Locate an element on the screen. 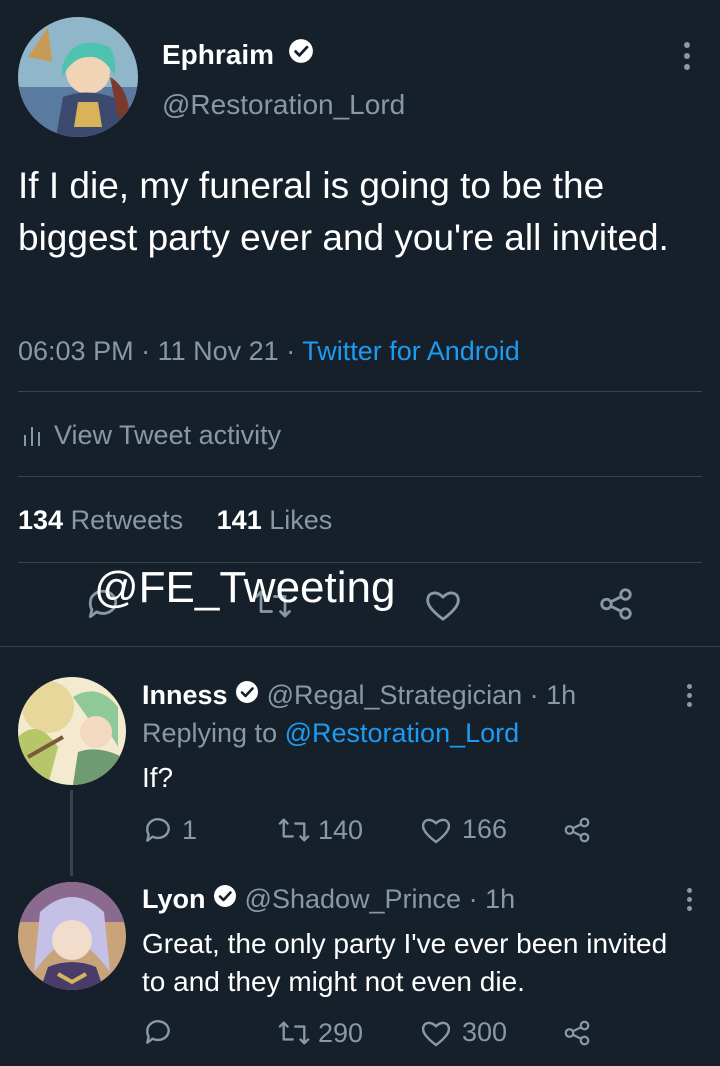 The image size is (720, 1066). analytics-icon is located at coordinates (32, 435).